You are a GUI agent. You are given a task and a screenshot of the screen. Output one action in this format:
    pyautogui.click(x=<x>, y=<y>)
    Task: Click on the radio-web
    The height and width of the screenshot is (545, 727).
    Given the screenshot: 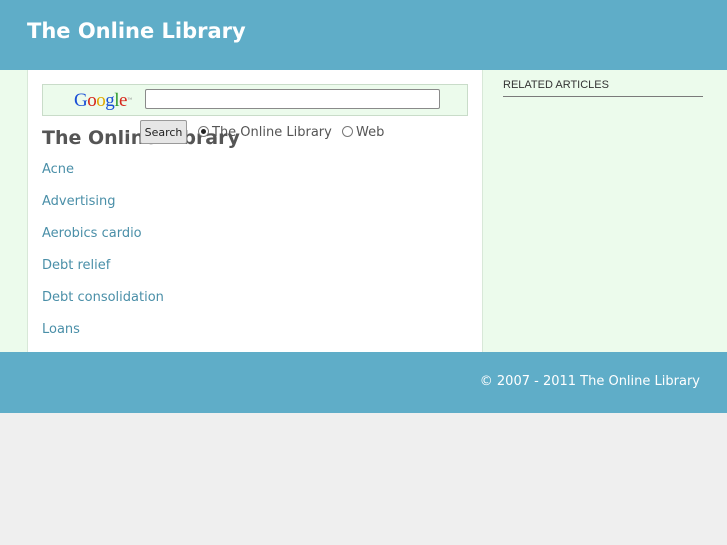 What is the action you would take?
    pyautogui.click(x=347, y=131)
    